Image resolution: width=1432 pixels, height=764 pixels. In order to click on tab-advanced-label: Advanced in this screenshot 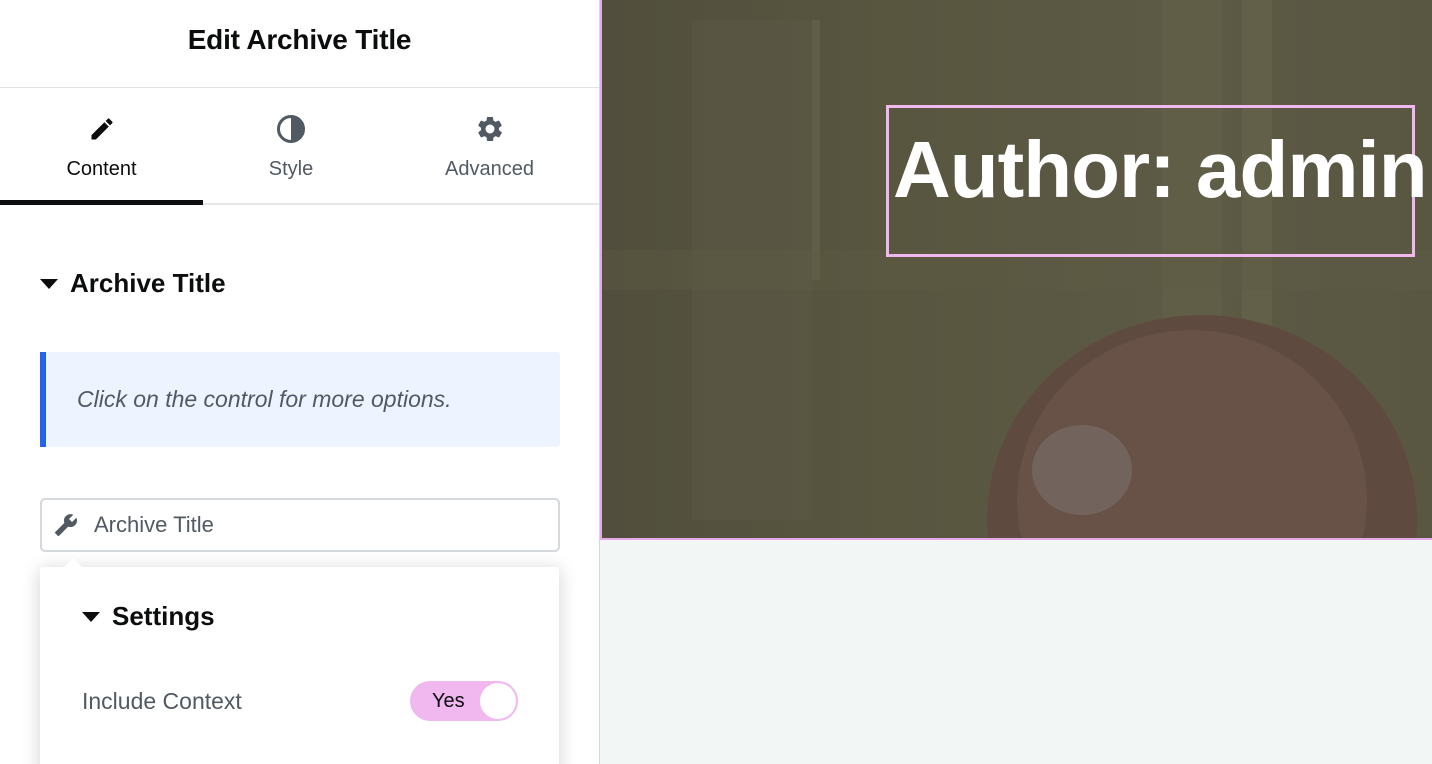, I will do `click(489, 169)`.